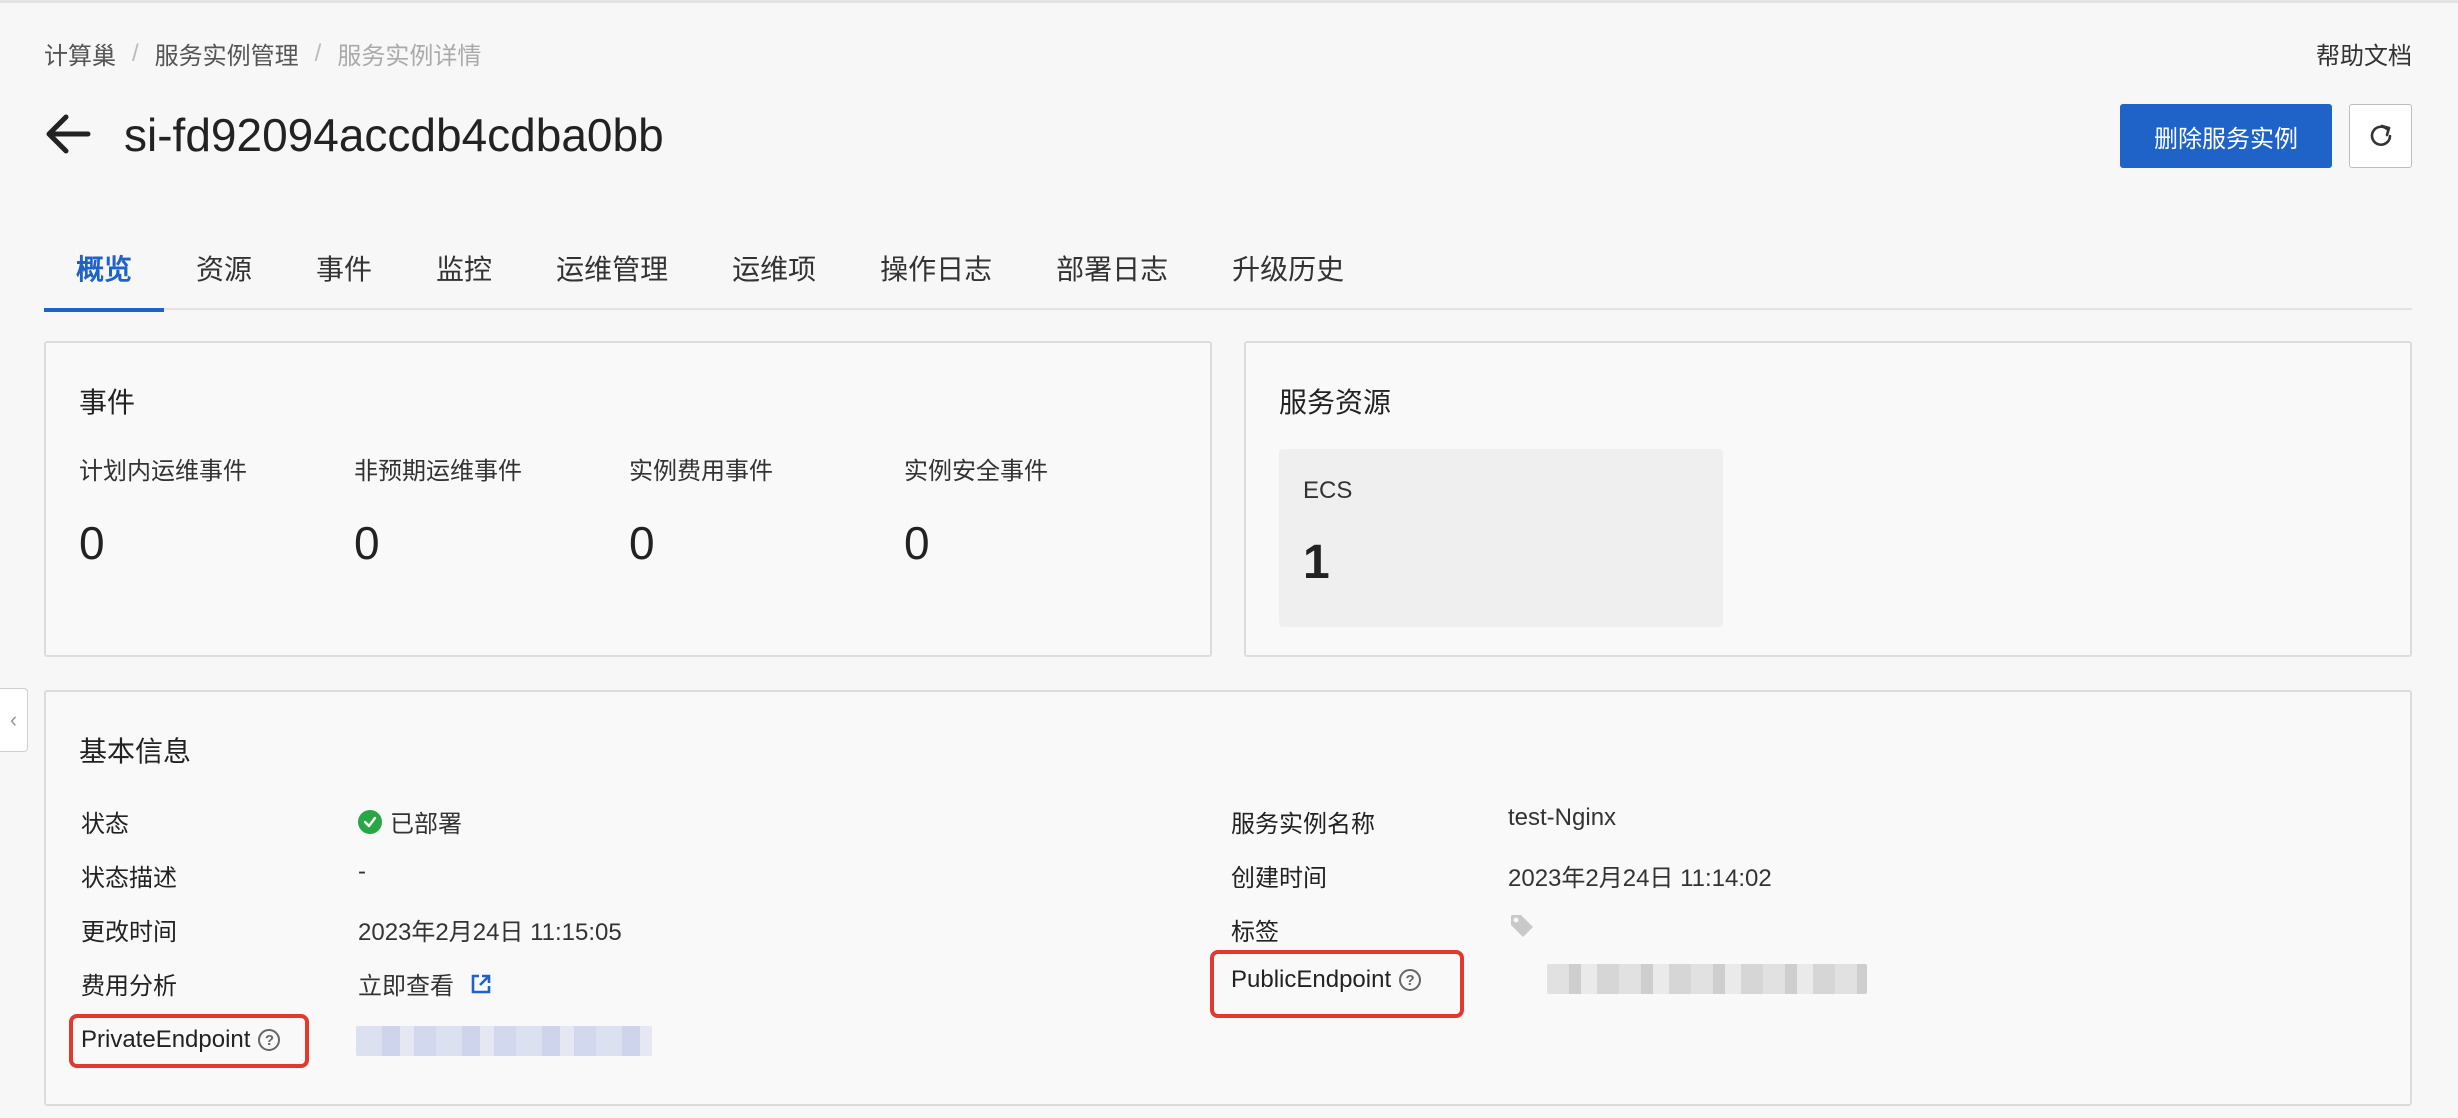  What do you see at coordinates (1316, 562) in the screenshot?
I see `ecs-count: 1` at bounding box center [1316, 562].